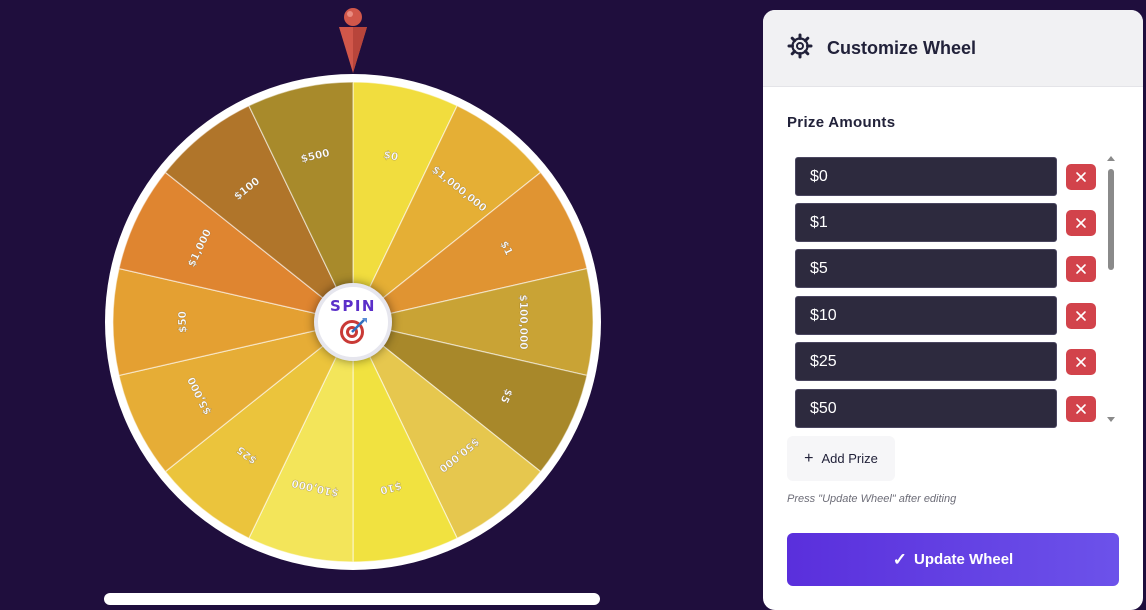  What do you see at coordinates (1111, 219) in the screenshot?
I see `scroll-thumb` at bounding box center [1111, 219].